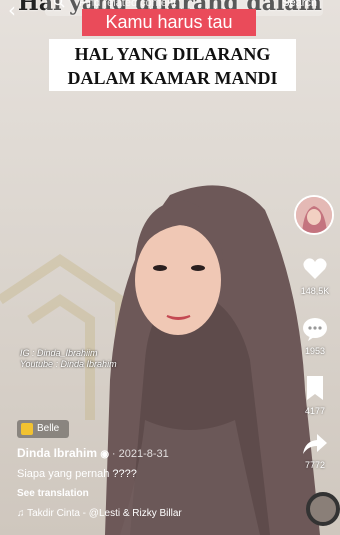  What do you see at coordinates (27, 429) in the screenshot?
I see `effect-icon` at bounding box center [27, 429].